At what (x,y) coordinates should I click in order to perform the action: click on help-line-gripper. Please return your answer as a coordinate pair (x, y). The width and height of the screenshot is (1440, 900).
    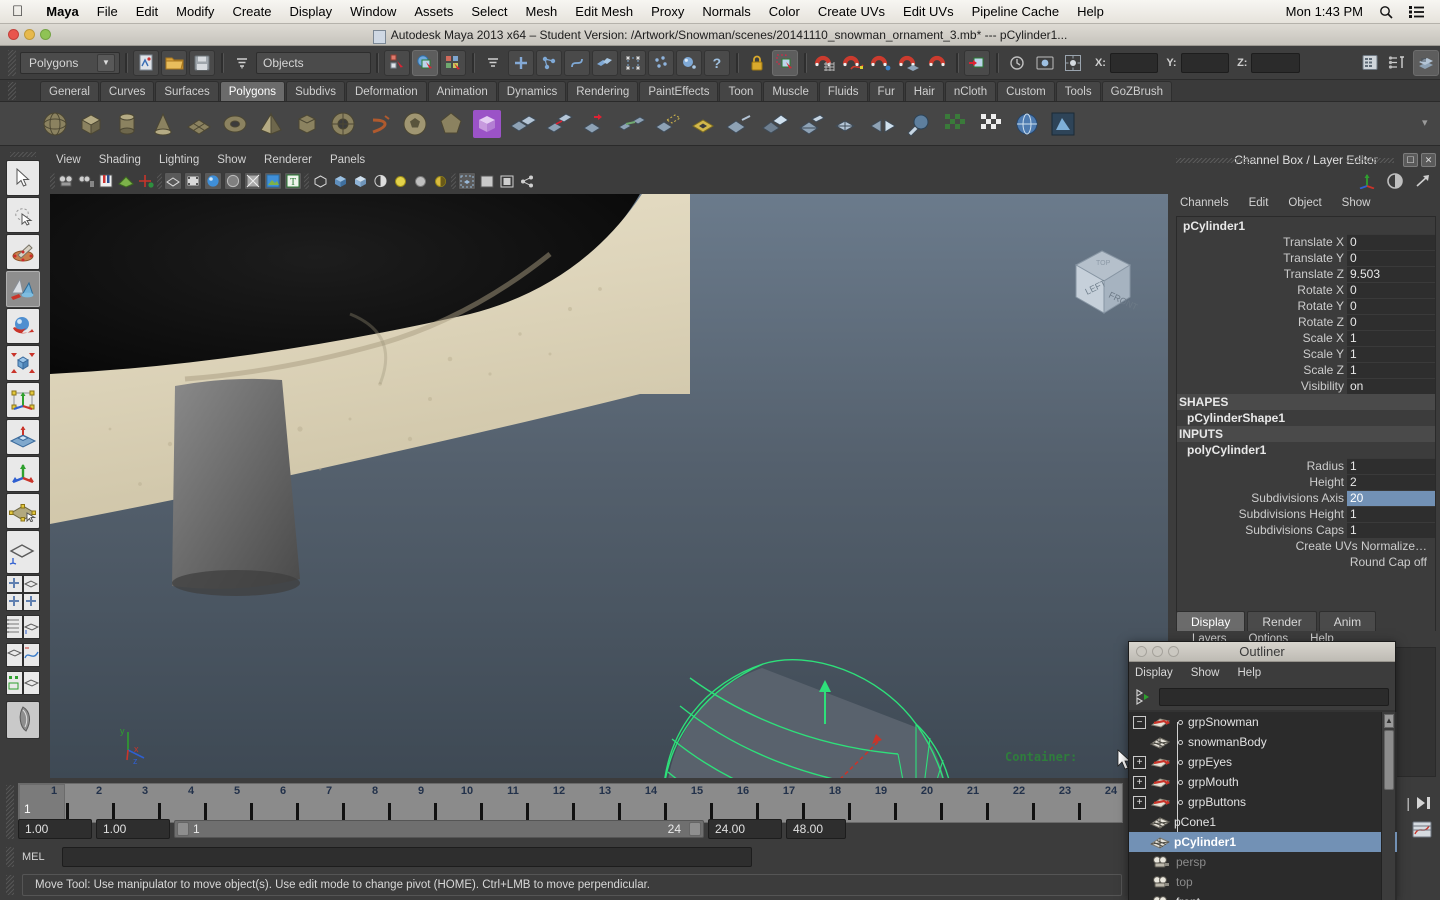
    Looking at the image, I should click on (10, 884).